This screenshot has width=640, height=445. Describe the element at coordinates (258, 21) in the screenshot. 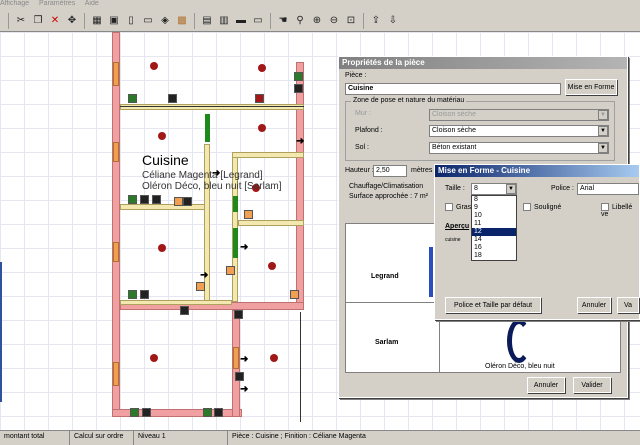

I see `wall2-icon: ▭` at that location.